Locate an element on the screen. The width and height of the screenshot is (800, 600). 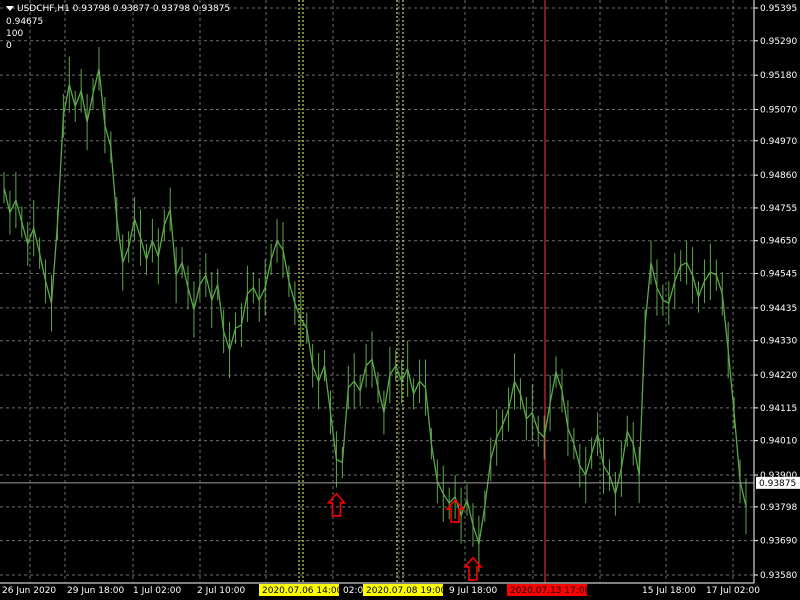
y-tick-label: 0.94435 is located at coordinates (778, 309).